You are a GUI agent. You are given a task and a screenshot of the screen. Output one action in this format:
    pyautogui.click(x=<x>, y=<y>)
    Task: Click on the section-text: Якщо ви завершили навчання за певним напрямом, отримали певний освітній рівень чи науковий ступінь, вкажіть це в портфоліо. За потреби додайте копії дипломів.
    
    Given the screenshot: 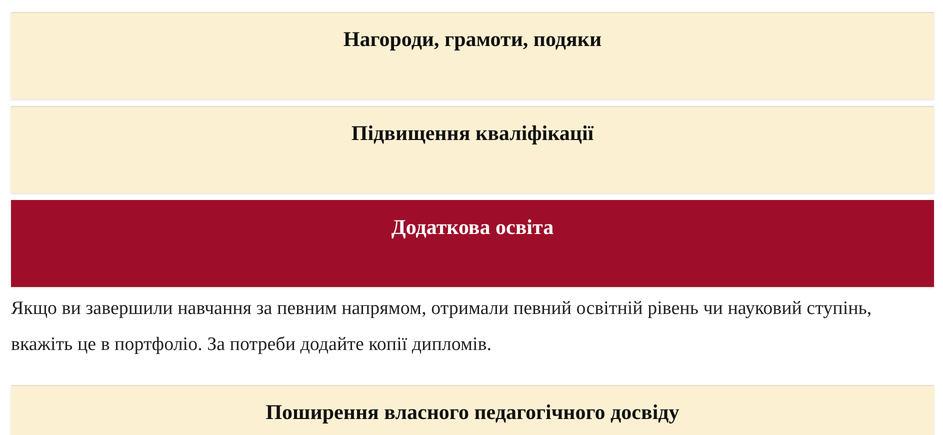 What is the action you would take?
    pyautogui.click(x=442, y=327)
    